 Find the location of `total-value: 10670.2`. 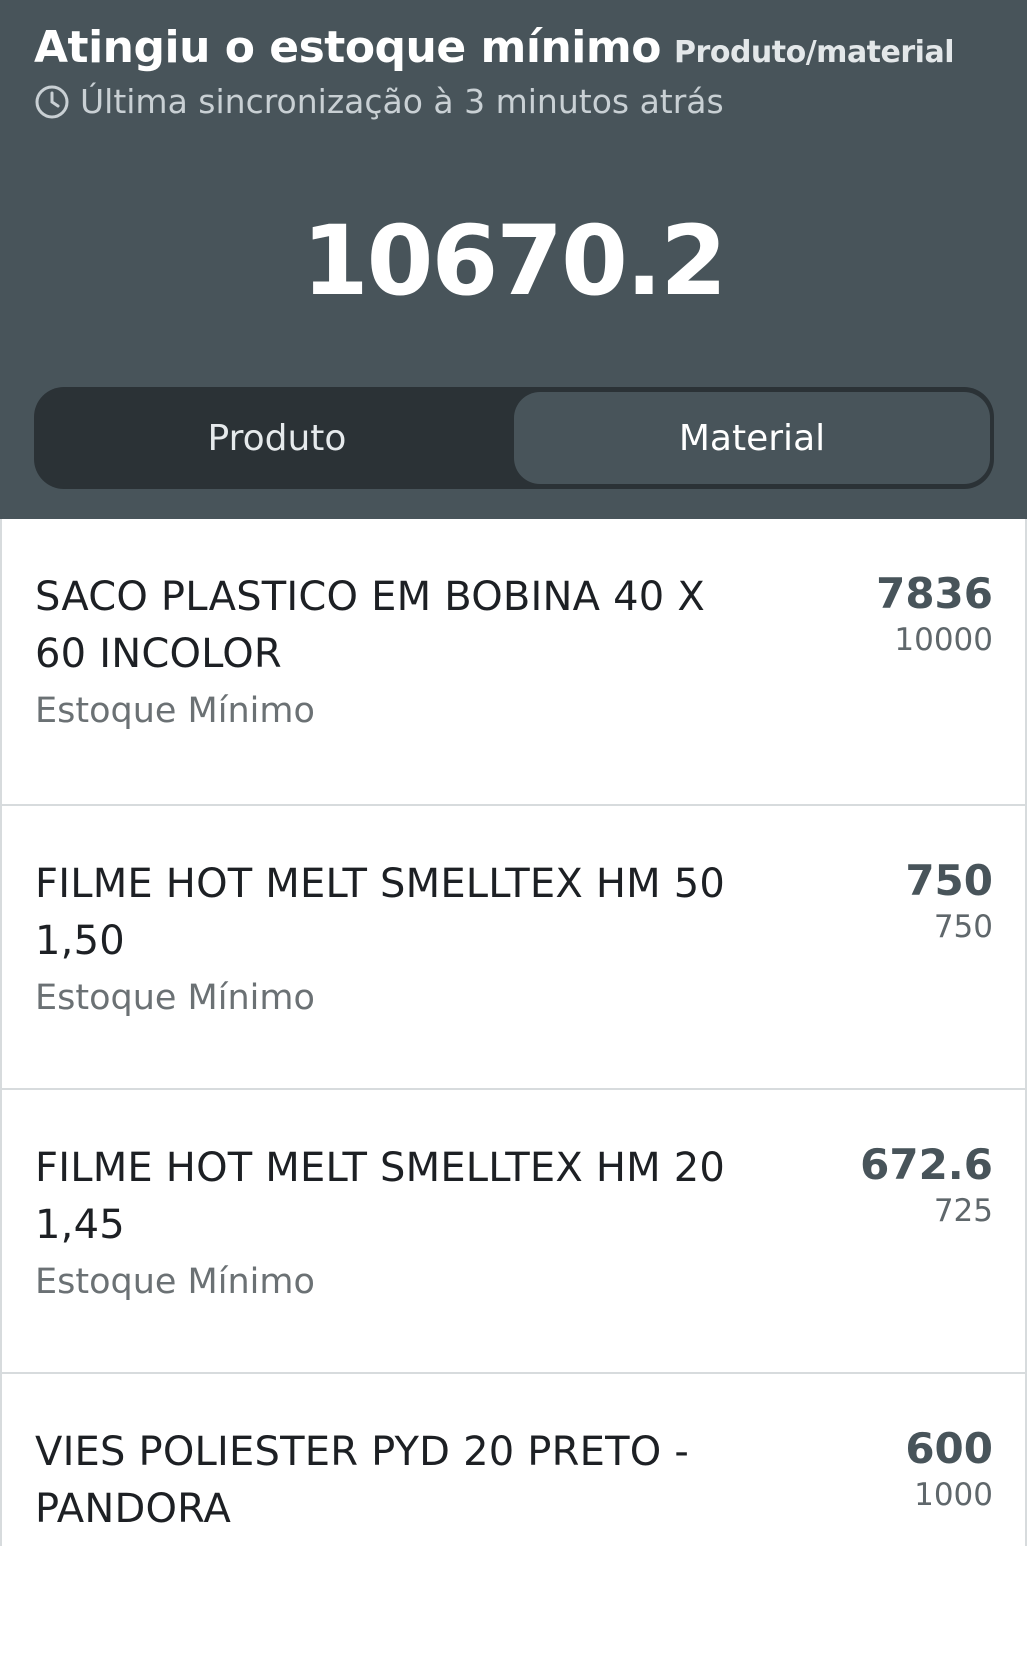

total-value: 10670.2 is located at coordinates (514, 261).